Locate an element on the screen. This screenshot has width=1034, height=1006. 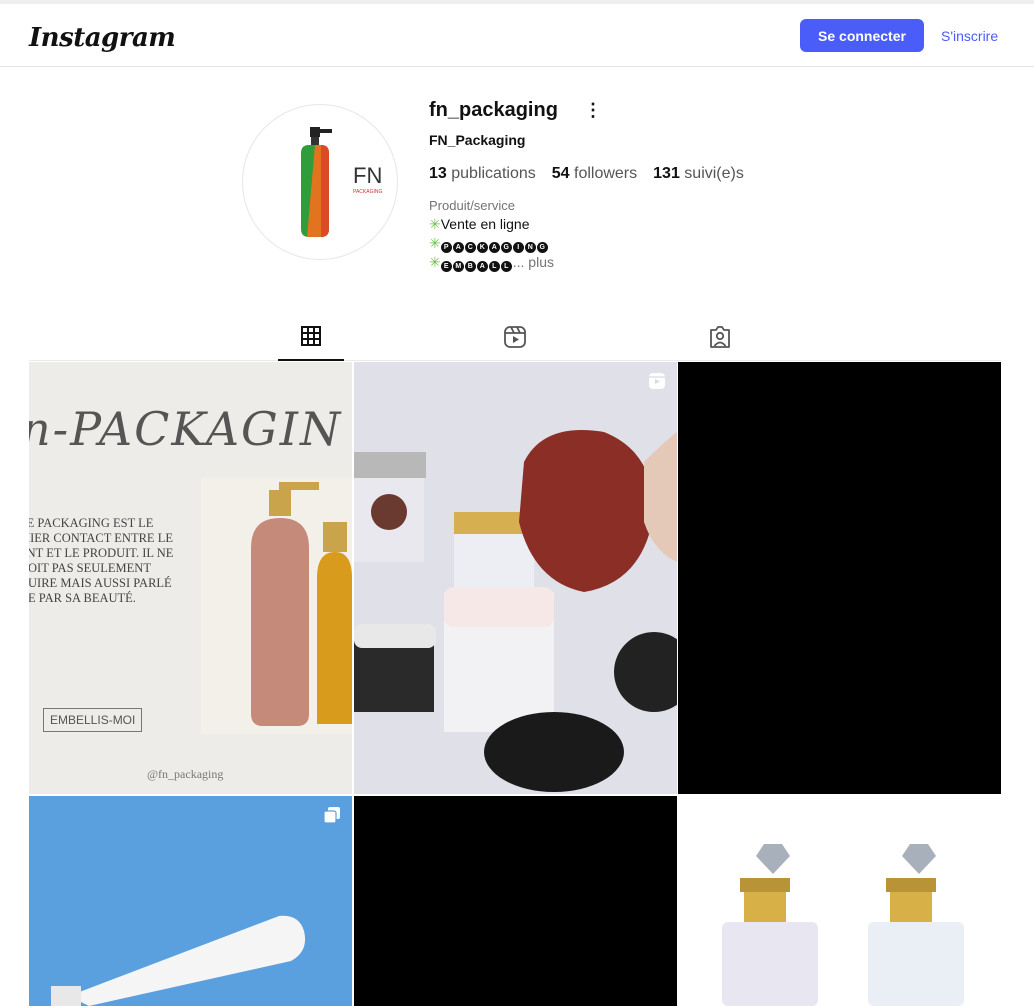
circled-letter: I is located at coordinates (518, 247).